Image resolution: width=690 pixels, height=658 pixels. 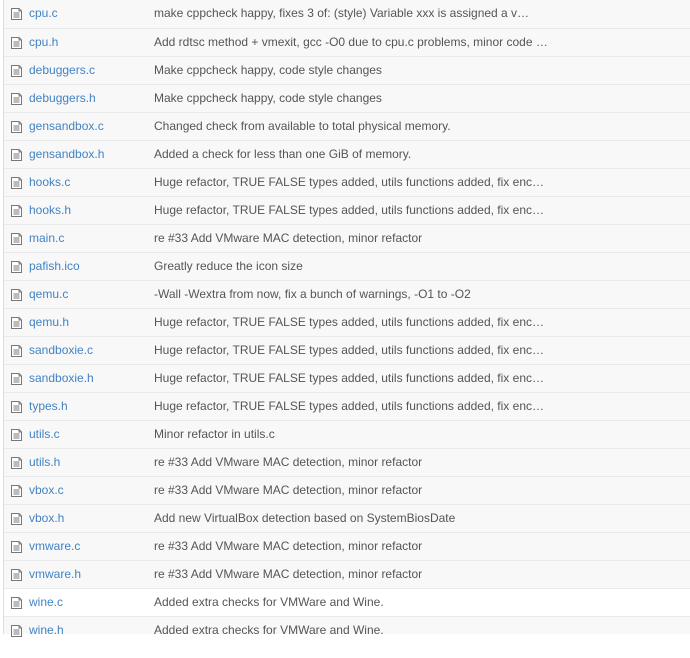 What do you see at coordinates (46, 630) in the screenshot?
I see `file-name-link: wine.h` at bounding box center [46, 630].